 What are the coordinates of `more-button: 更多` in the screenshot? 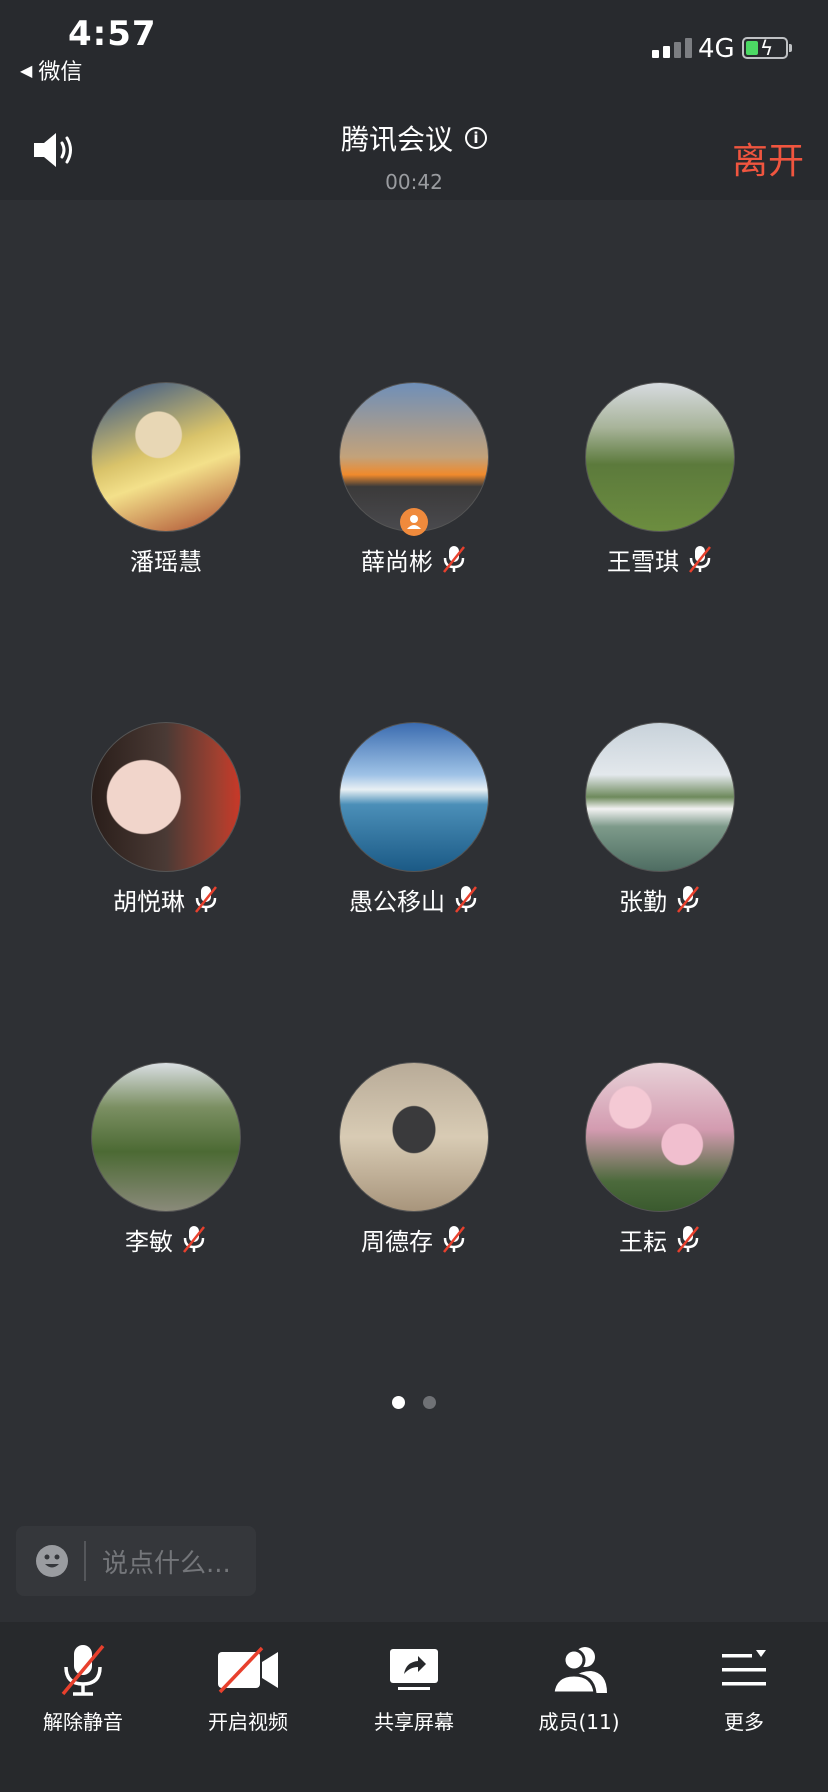 It's located at (744, 1686).